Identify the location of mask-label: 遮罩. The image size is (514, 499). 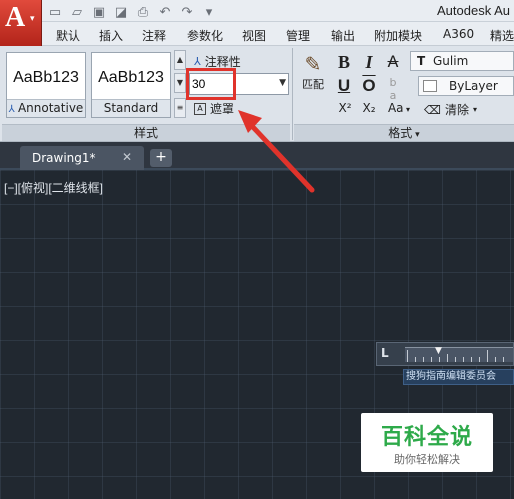
(222, 109).